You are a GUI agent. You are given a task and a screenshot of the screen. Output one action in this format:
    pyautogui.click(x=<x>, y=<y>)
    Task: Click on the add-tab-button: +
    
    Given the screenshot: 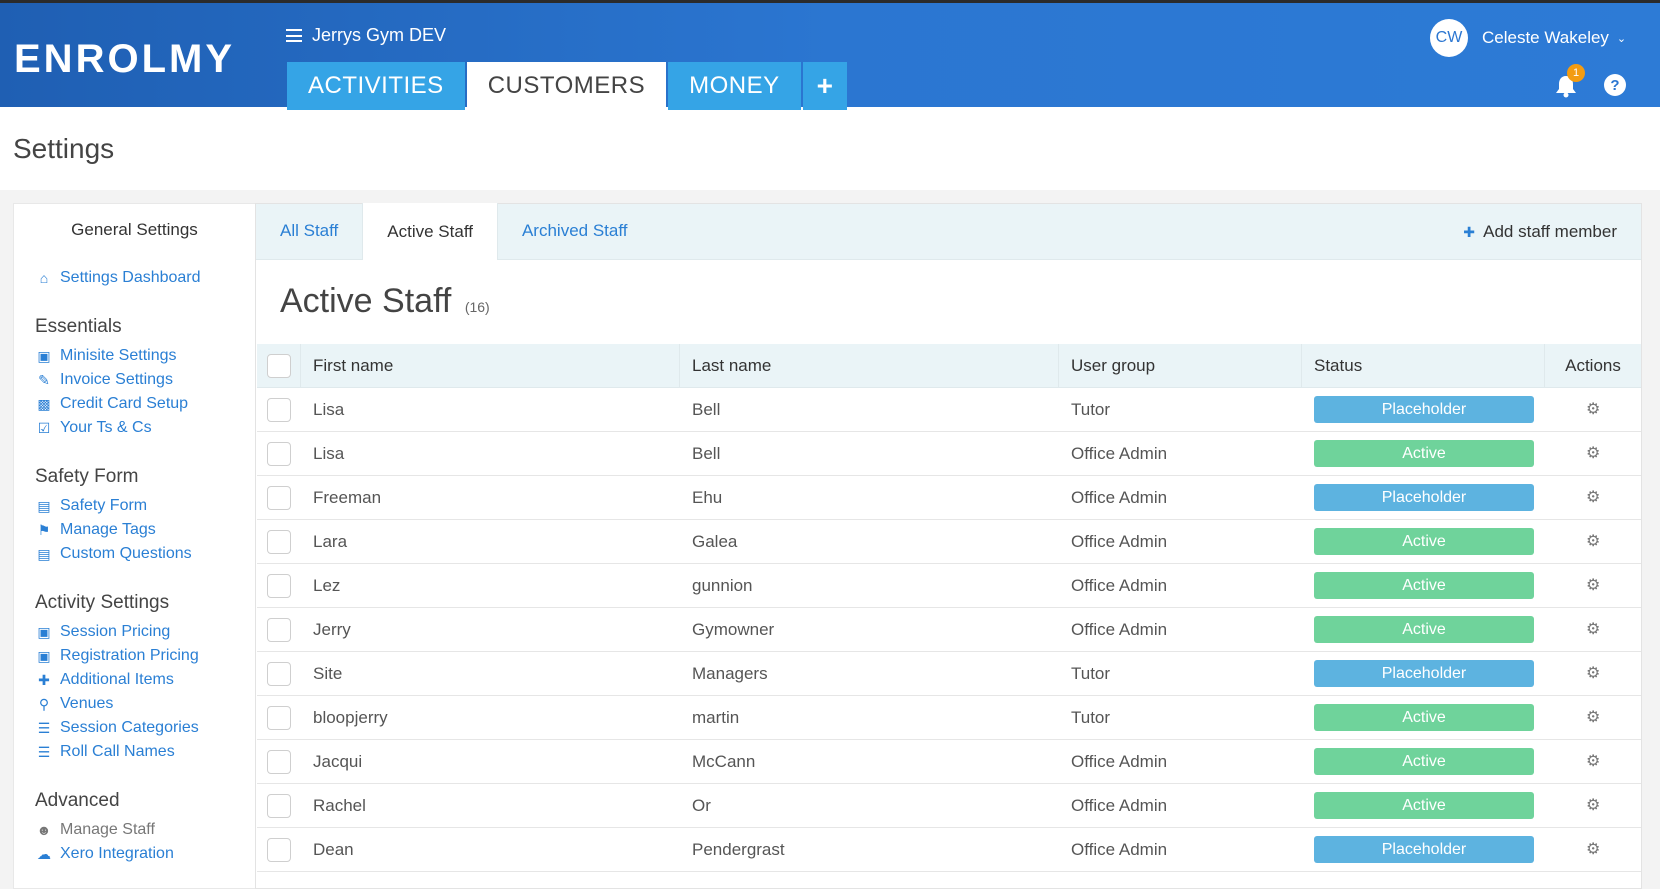 What is the action you would take?
    pyautogui.click(x=825, y=86)
    